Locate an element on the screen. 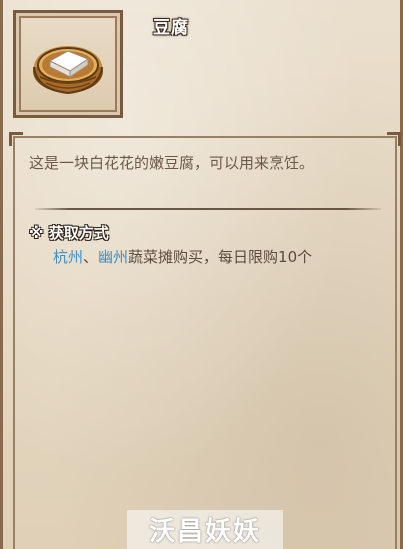  acquire-heading: ※ 获取方式 is located at coordinates (69, 233).